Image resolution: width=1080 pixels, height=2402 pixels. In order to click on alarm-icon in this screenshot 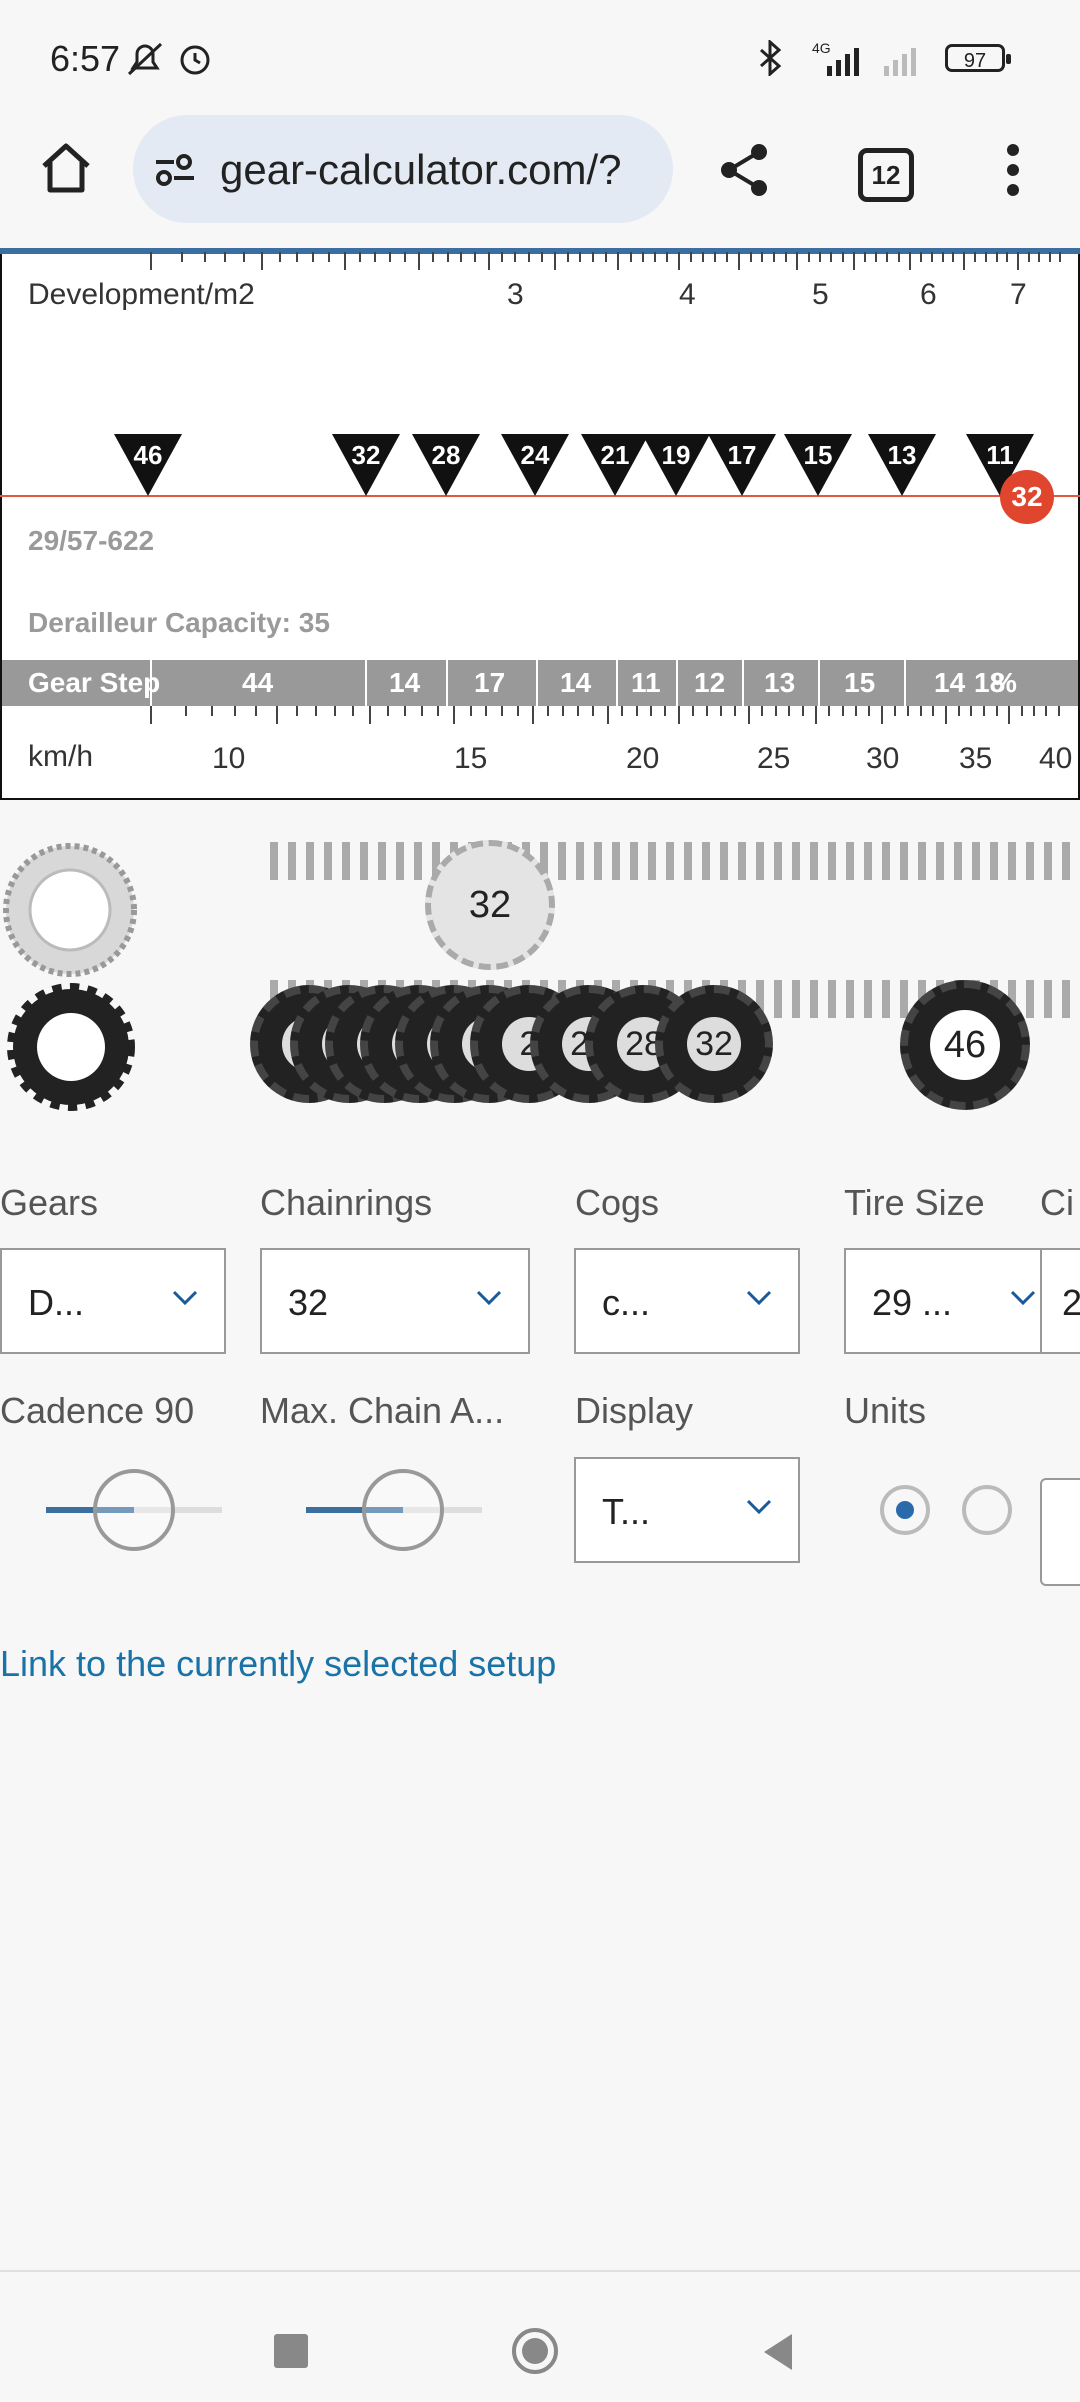, I will do `click(195, 60)`.